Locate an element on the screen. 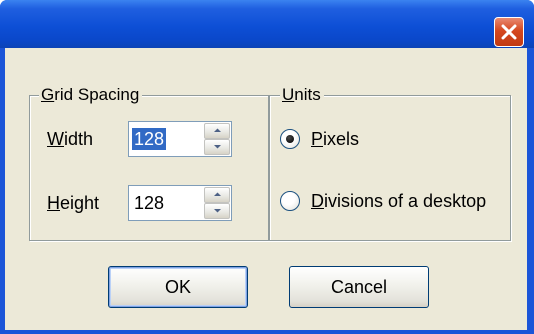  divisions-label-rest: ivisions of a desktop is located at coordinates (405, 201).